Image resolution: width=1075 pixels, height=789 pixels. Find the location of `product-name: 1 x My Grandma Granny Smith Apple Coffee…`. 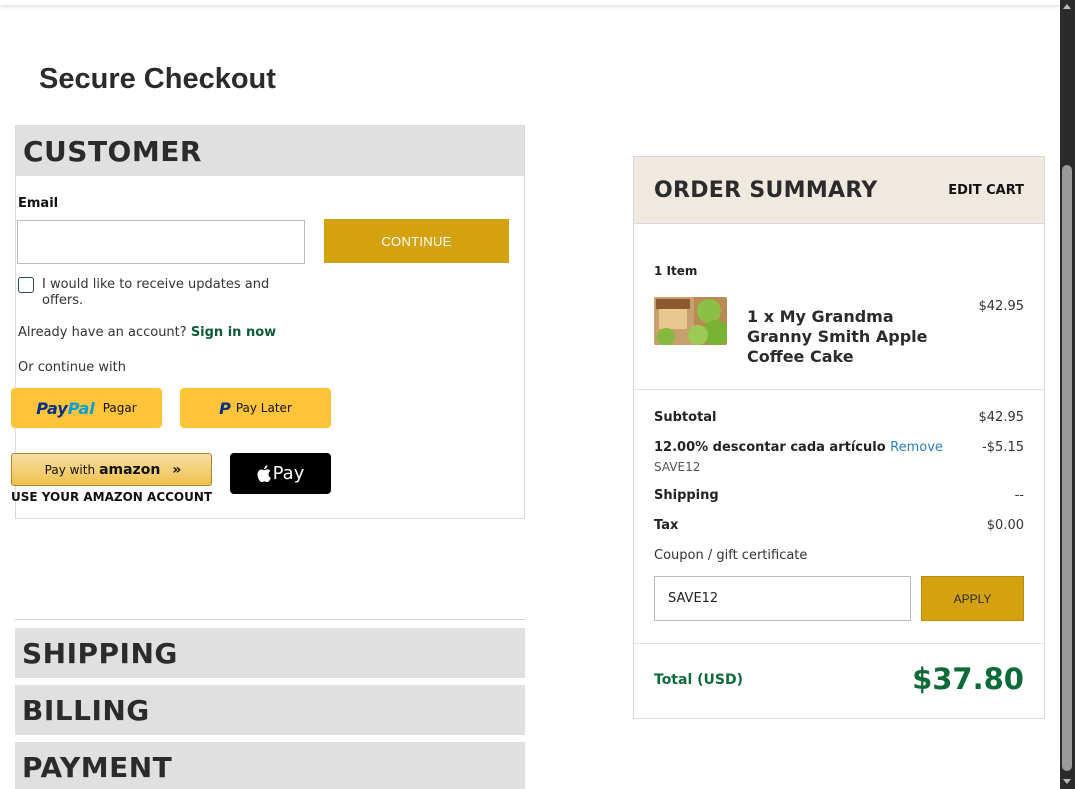

product-name: 1 x My Grandma Granny Smith Apple Coffee… is located at coordinates (837, 336).